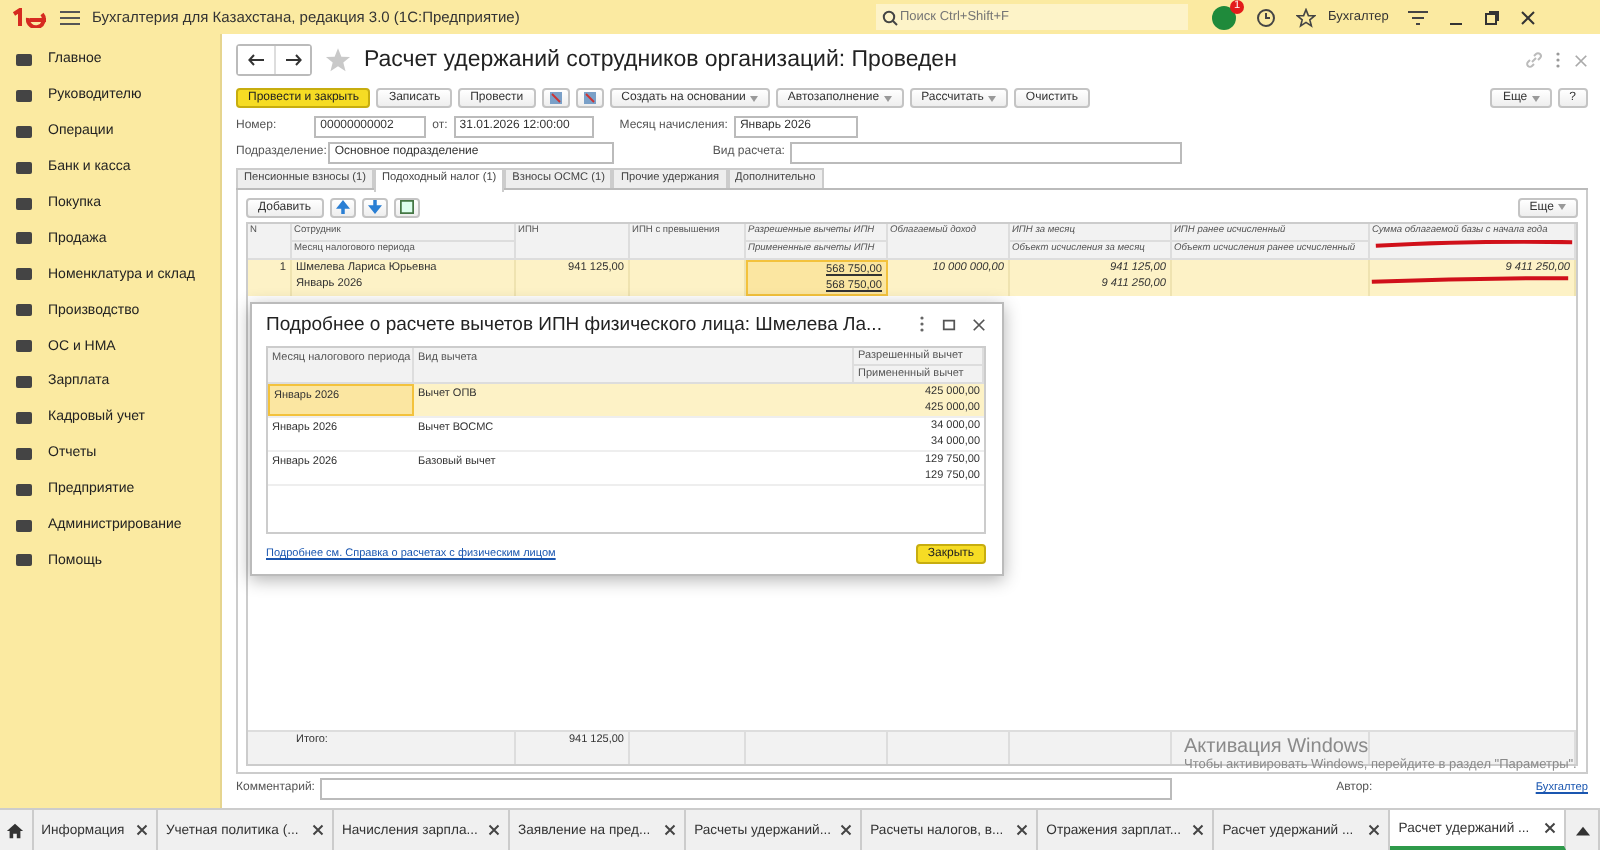  What do you see at coordinates (890, 17) in the screenshot?
I see `search-icon` at bounding box center [890, 17].